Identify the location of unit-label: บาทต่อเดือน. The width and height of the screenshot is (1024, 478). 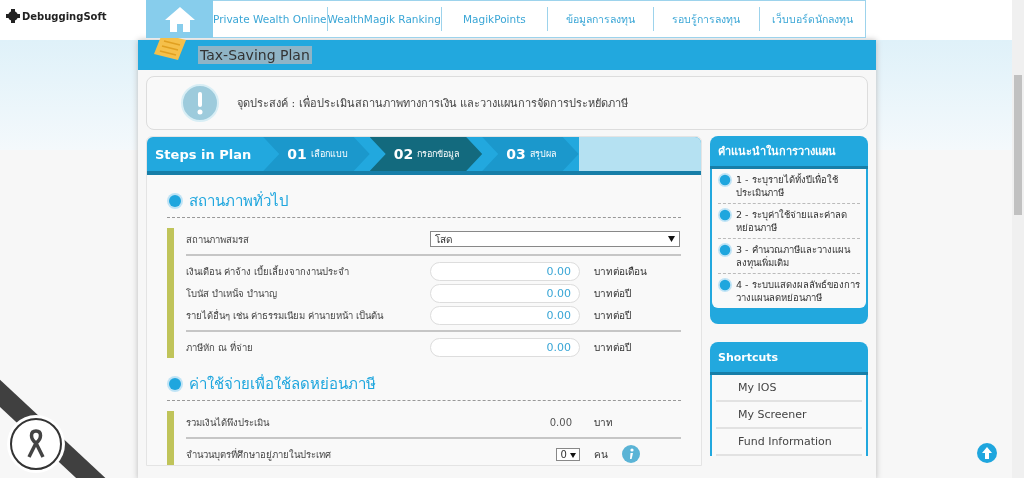
(621, 271).